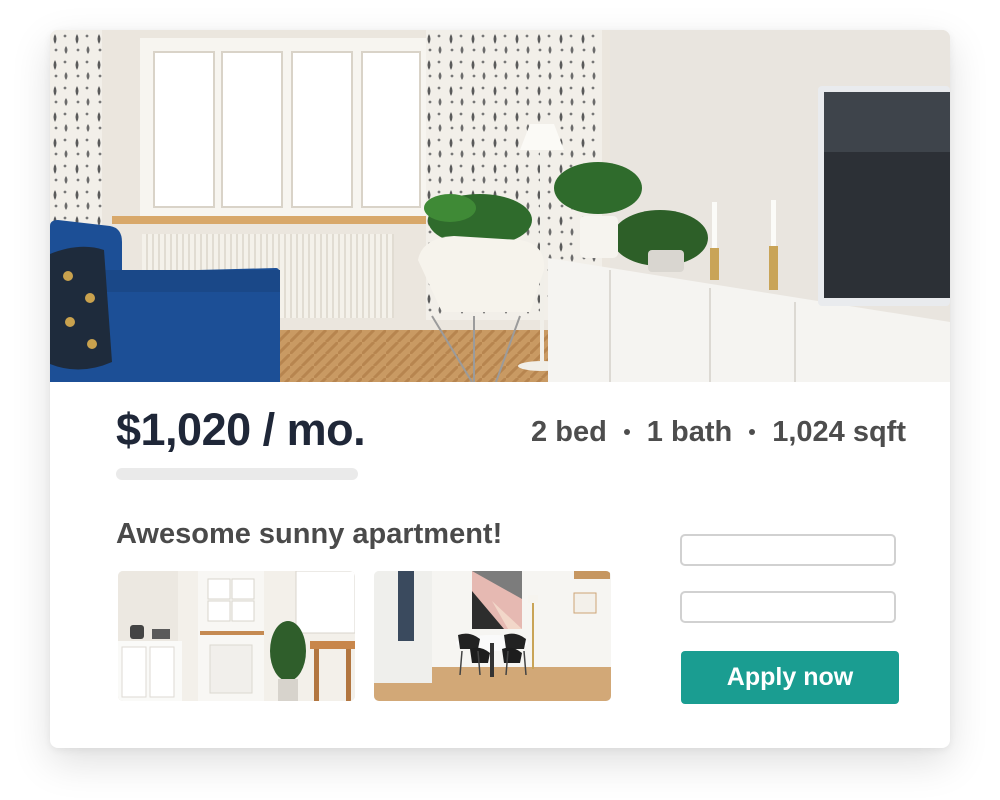  I want to click on listing-specs: 2 bed 1 bath 1,024 sqft, so click(718, 432).